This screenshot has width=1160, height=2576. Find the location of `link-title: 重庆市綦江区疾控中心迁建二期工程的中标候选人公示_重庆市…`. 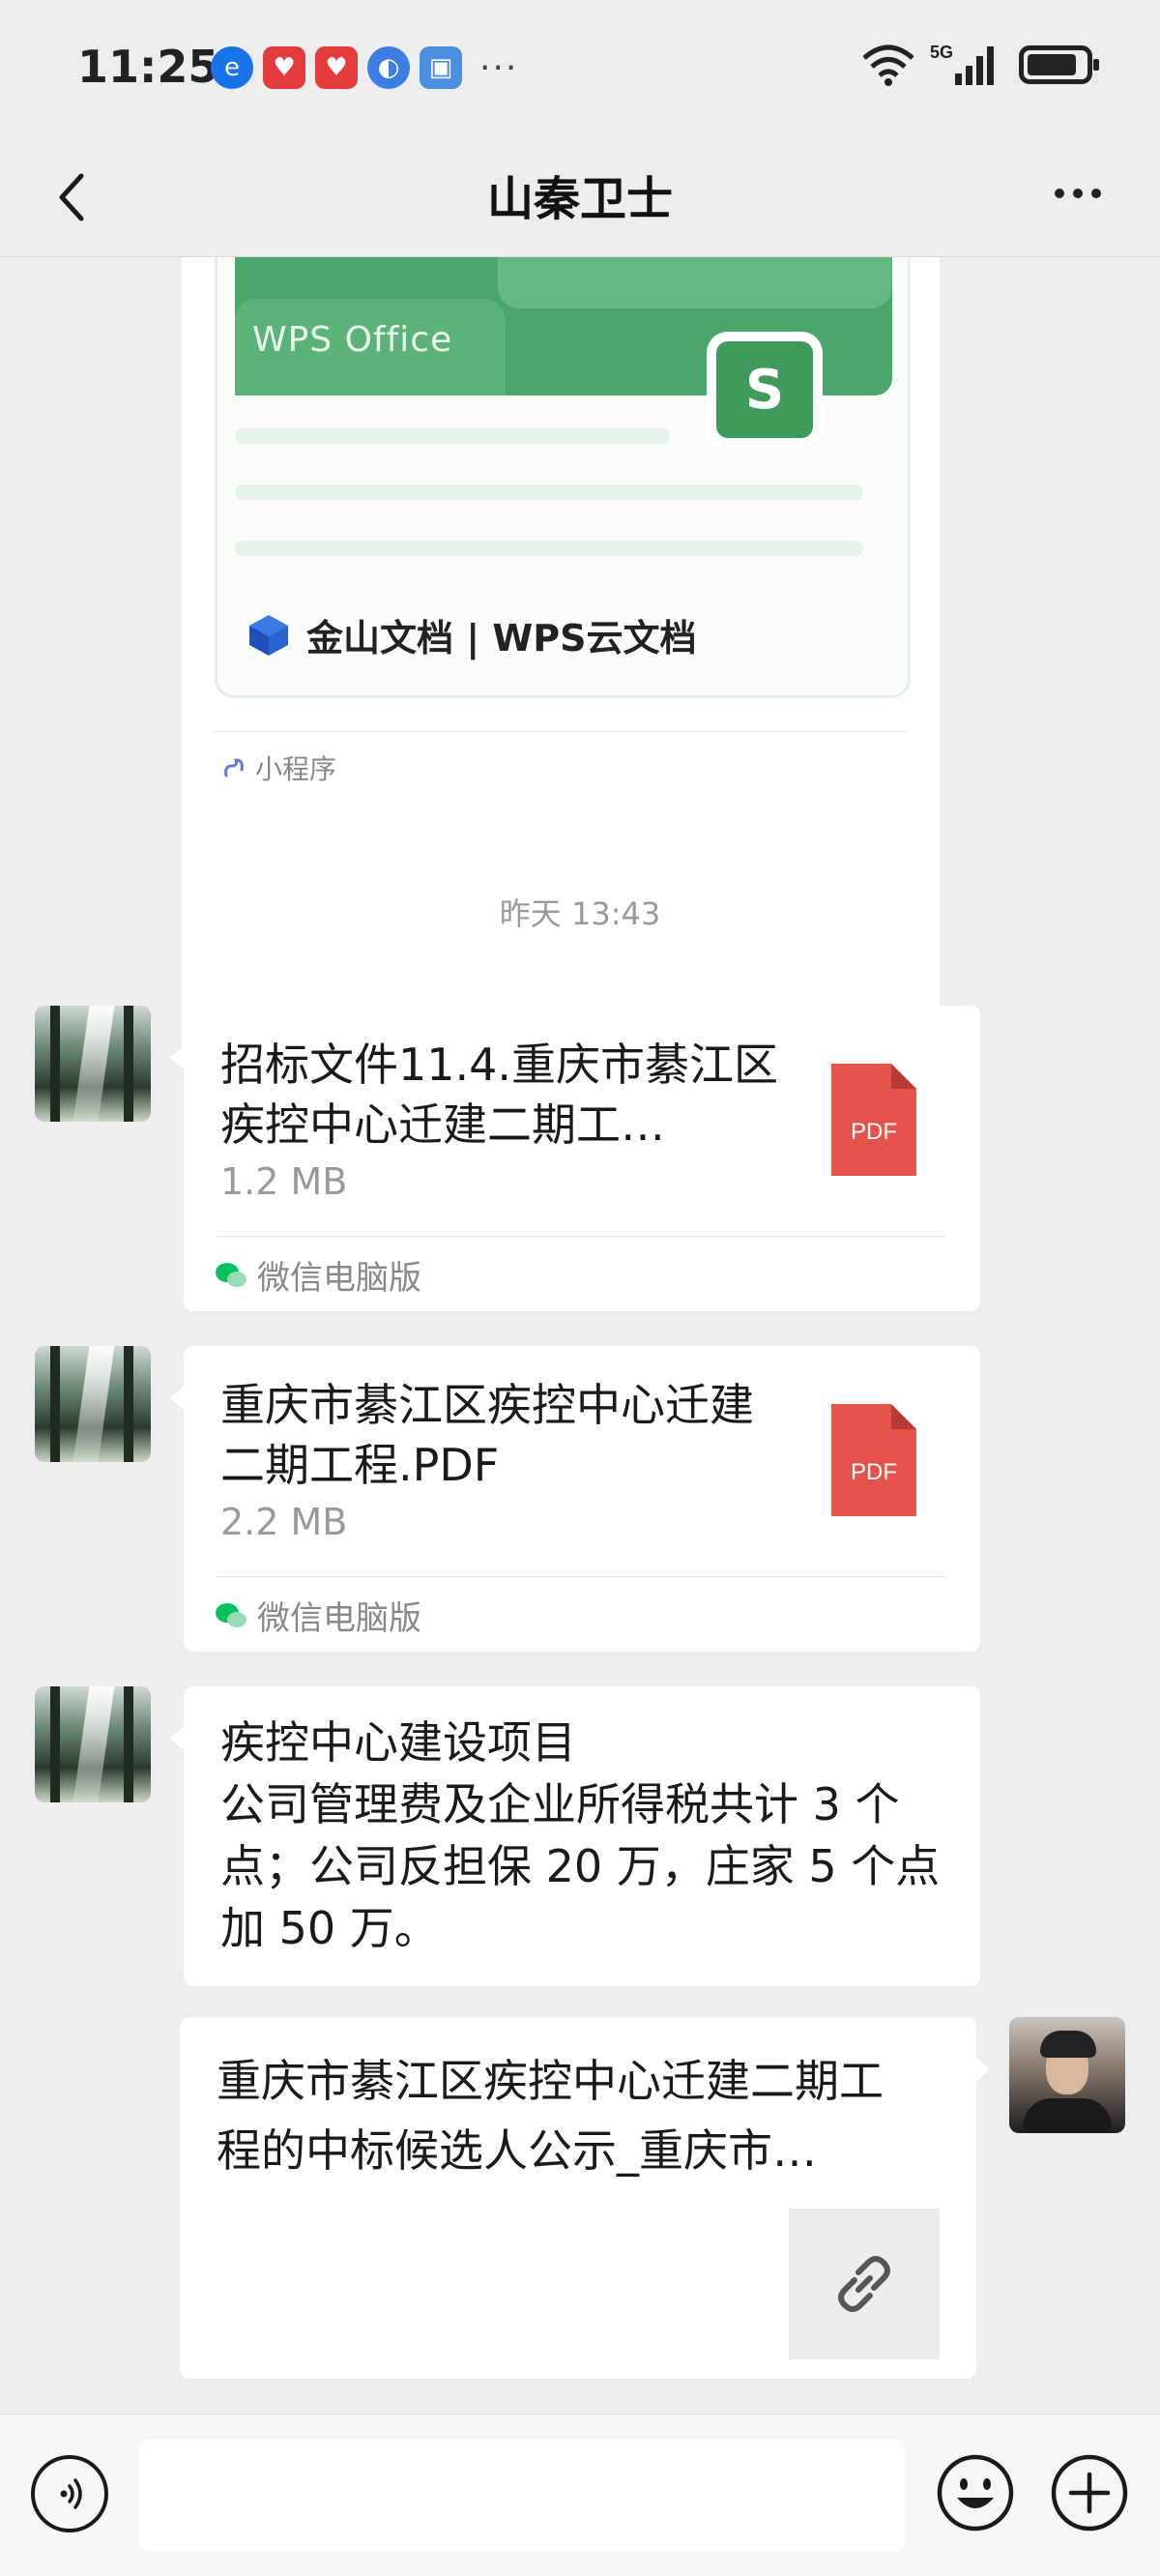

link-title: 重庆市綦江区疾控中心迁建二期工程的中标候选人公示_重庆市… is located at coordinates (550, 2116).